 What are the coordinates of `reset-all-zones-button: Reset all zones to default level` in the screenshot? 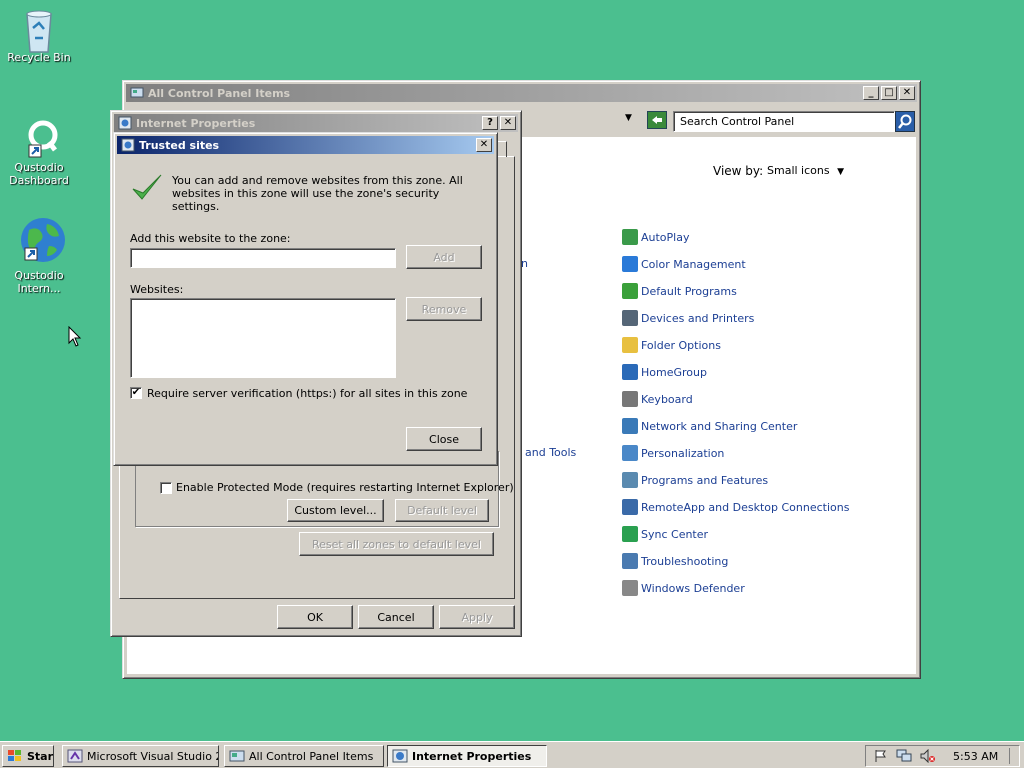 It's located at (396, 544).